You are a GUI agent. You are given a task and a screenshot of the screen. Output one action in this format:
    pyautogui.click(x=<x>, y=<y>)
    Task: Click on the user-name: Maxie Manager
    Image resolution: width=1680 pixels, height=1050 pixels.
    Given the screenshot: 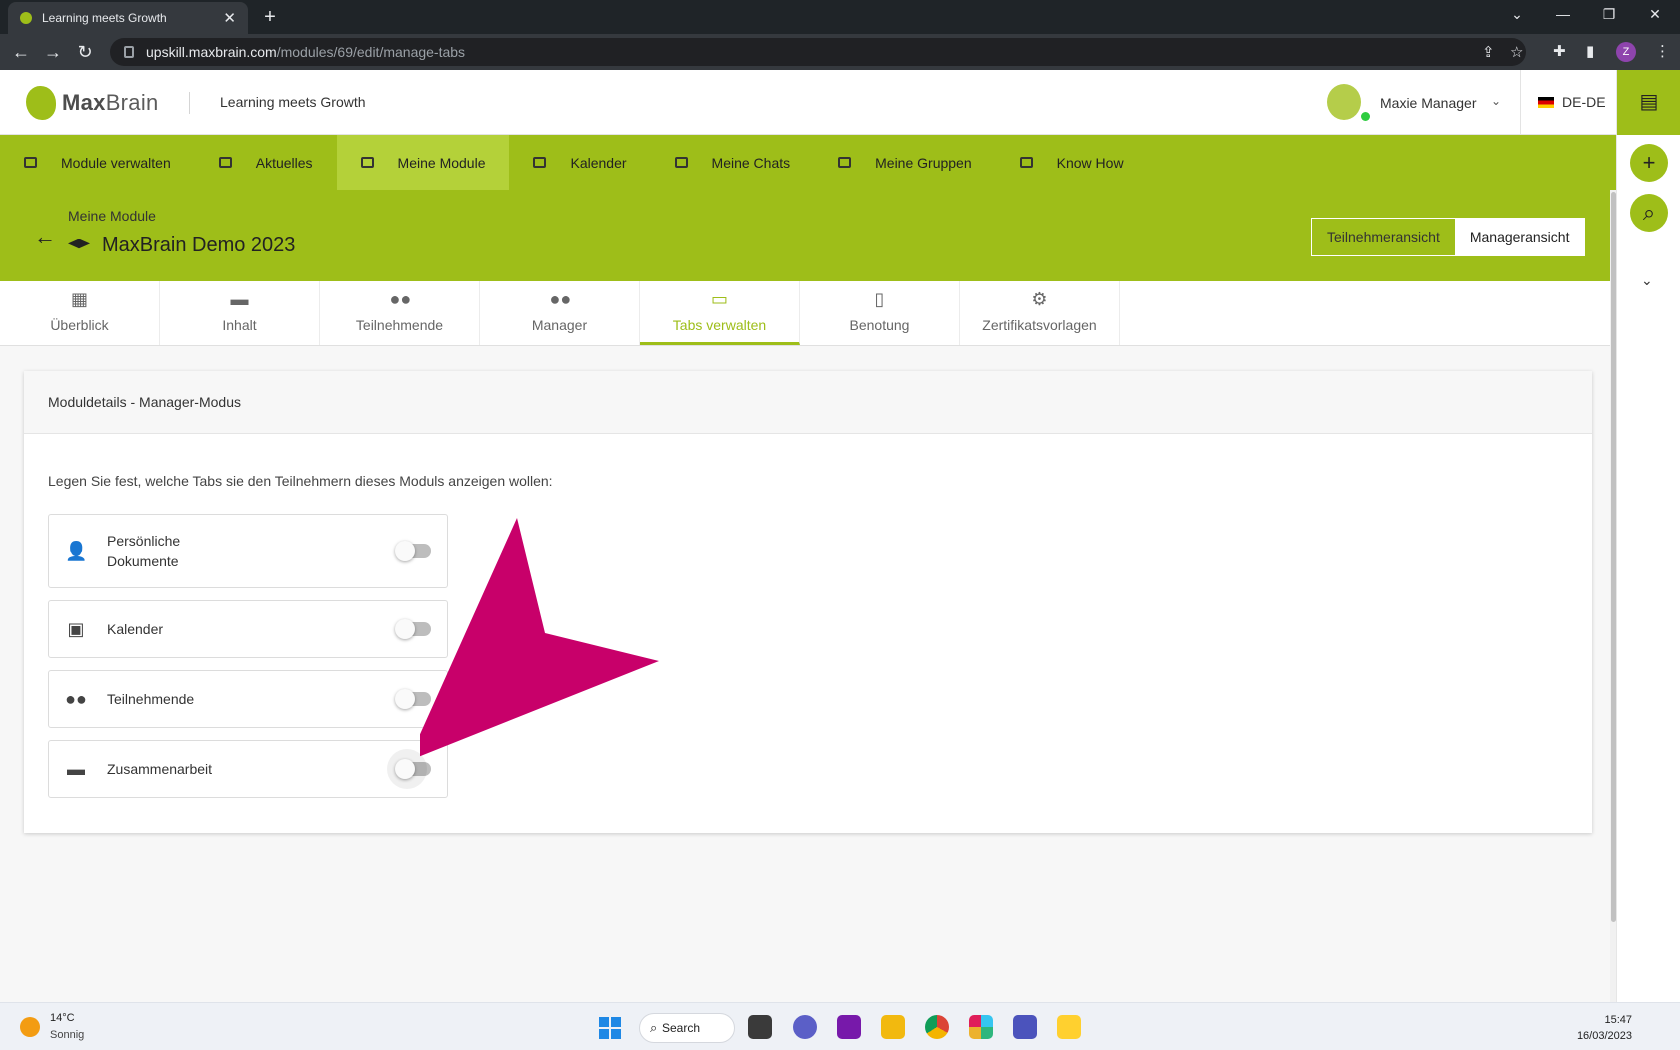 What is the action you would take?
    pyautogui.click(x=1428, y=103)
    